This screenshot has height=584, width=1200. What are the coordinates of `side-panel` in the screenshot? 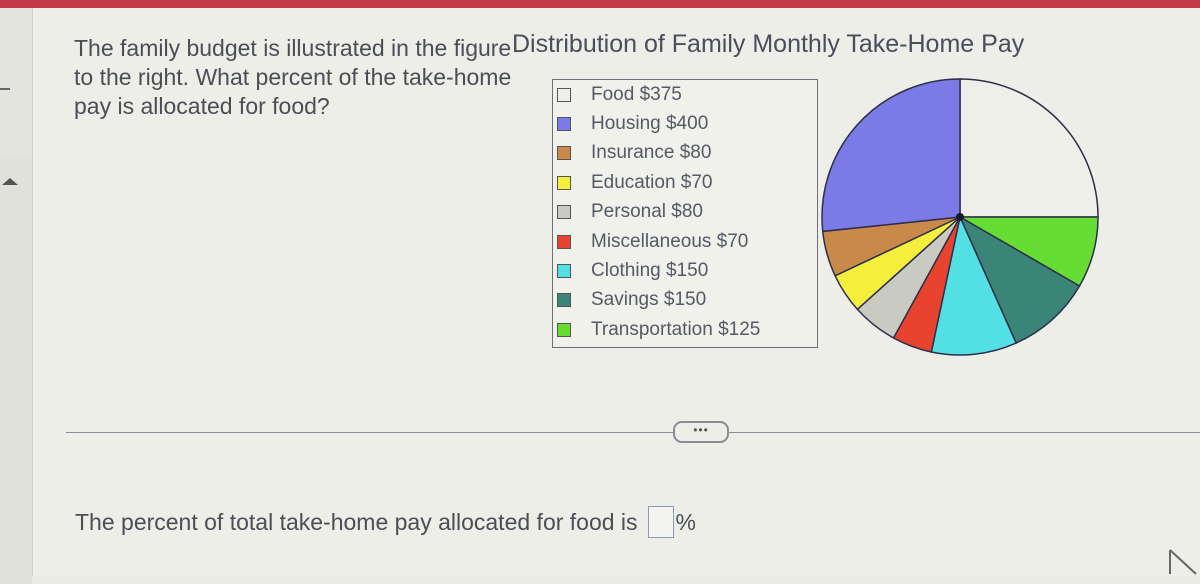 It's located at (16, 296).